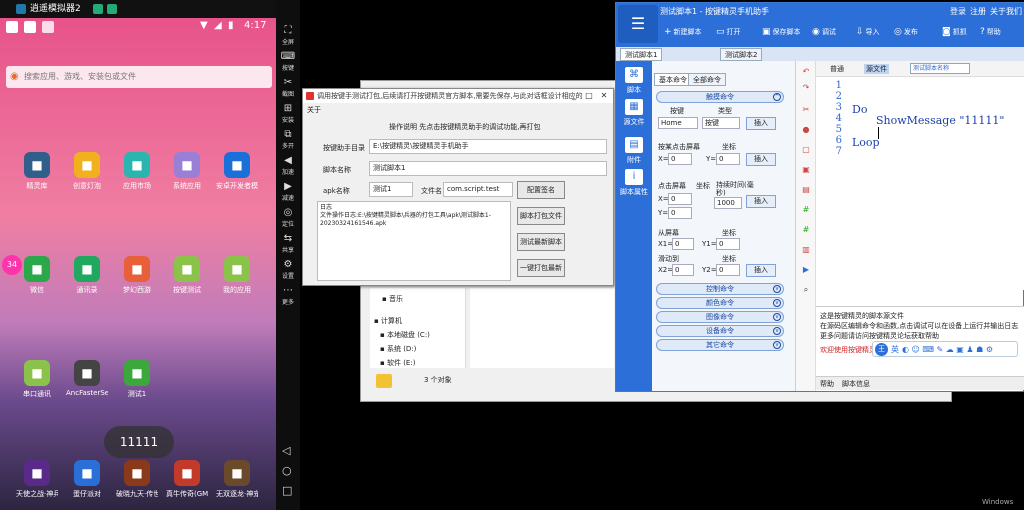 The height and width of the screenshot is (510, 1024). I want to click on home-app: ■ 我的应用, so click(237, 275).